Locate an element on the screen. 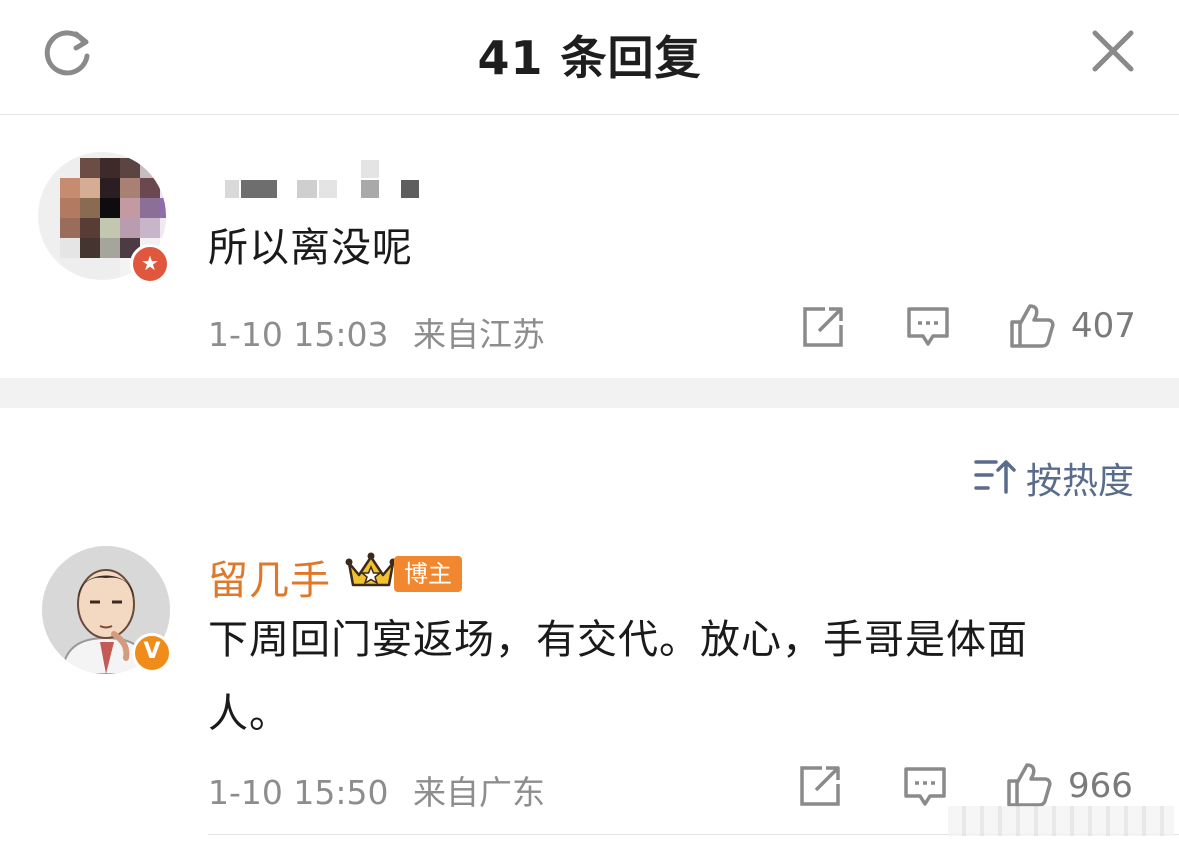 The width and height of the screenshot is (1179, 848). comment-location: 来自广东 is located at coordinates (479, 792).